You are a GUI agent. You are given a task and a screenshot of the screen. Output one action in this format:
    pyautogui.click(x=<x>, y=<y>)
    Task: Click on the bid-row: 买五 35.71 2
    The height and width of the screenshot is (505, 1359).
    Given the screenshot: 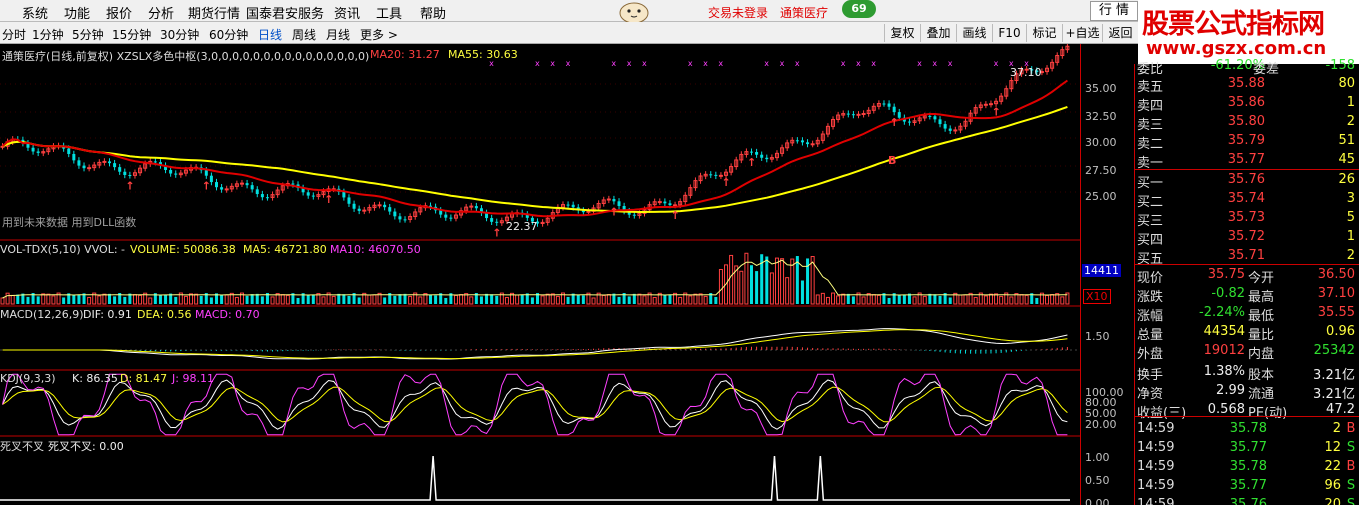 What is the action you would take?
    pyautogui.click(x=1247, y=256)
    